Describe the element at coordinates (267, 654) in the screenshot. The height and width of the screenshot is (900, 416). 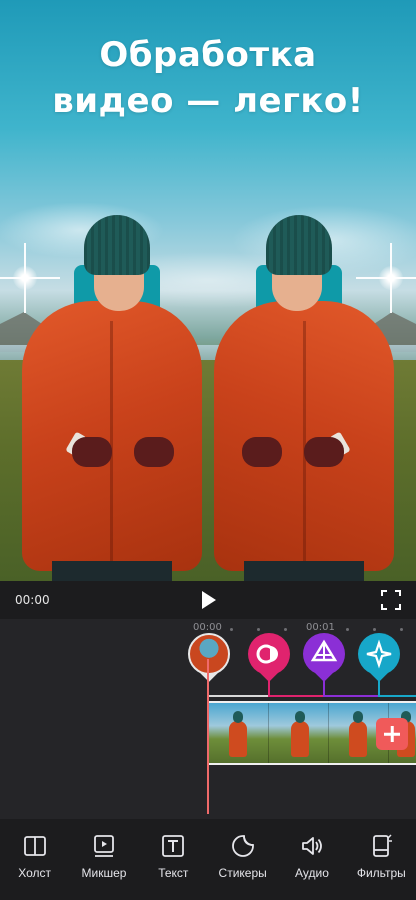
I see `transition-icon` at that location.